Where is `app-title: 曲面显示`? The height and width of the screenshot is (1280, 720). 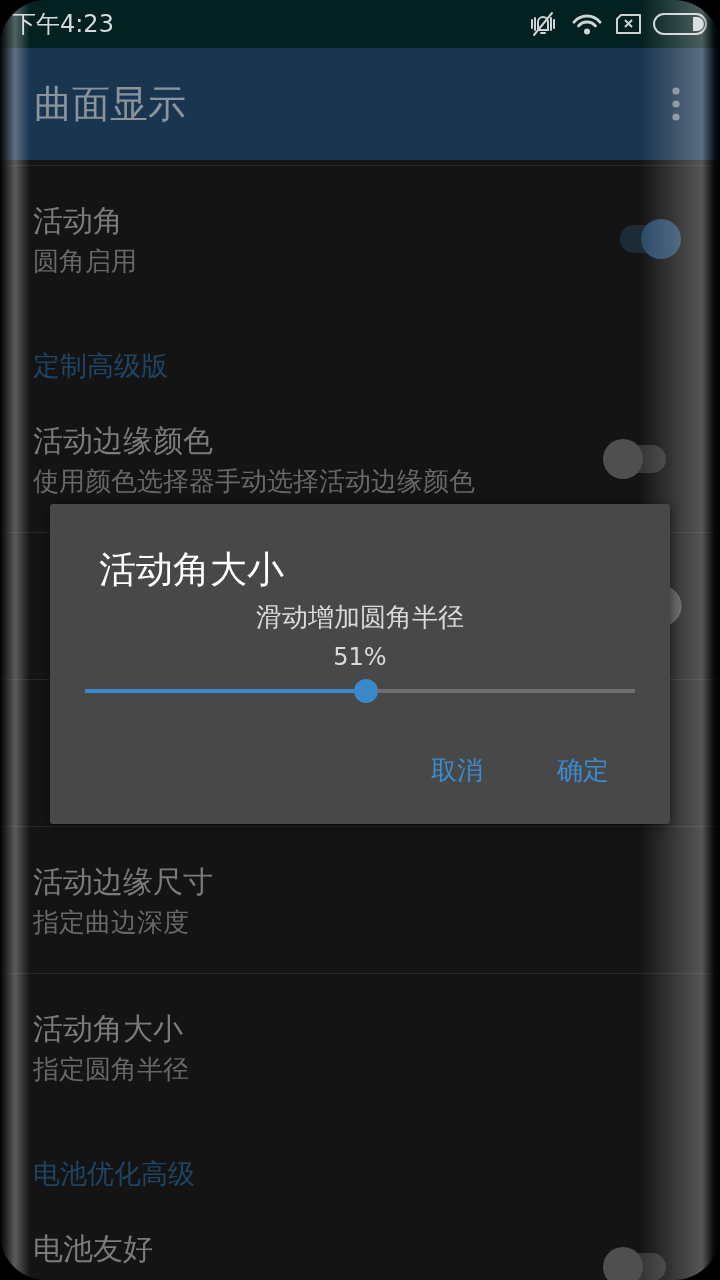
app-title: 曲面显示 is located at coordinates (110, 104).